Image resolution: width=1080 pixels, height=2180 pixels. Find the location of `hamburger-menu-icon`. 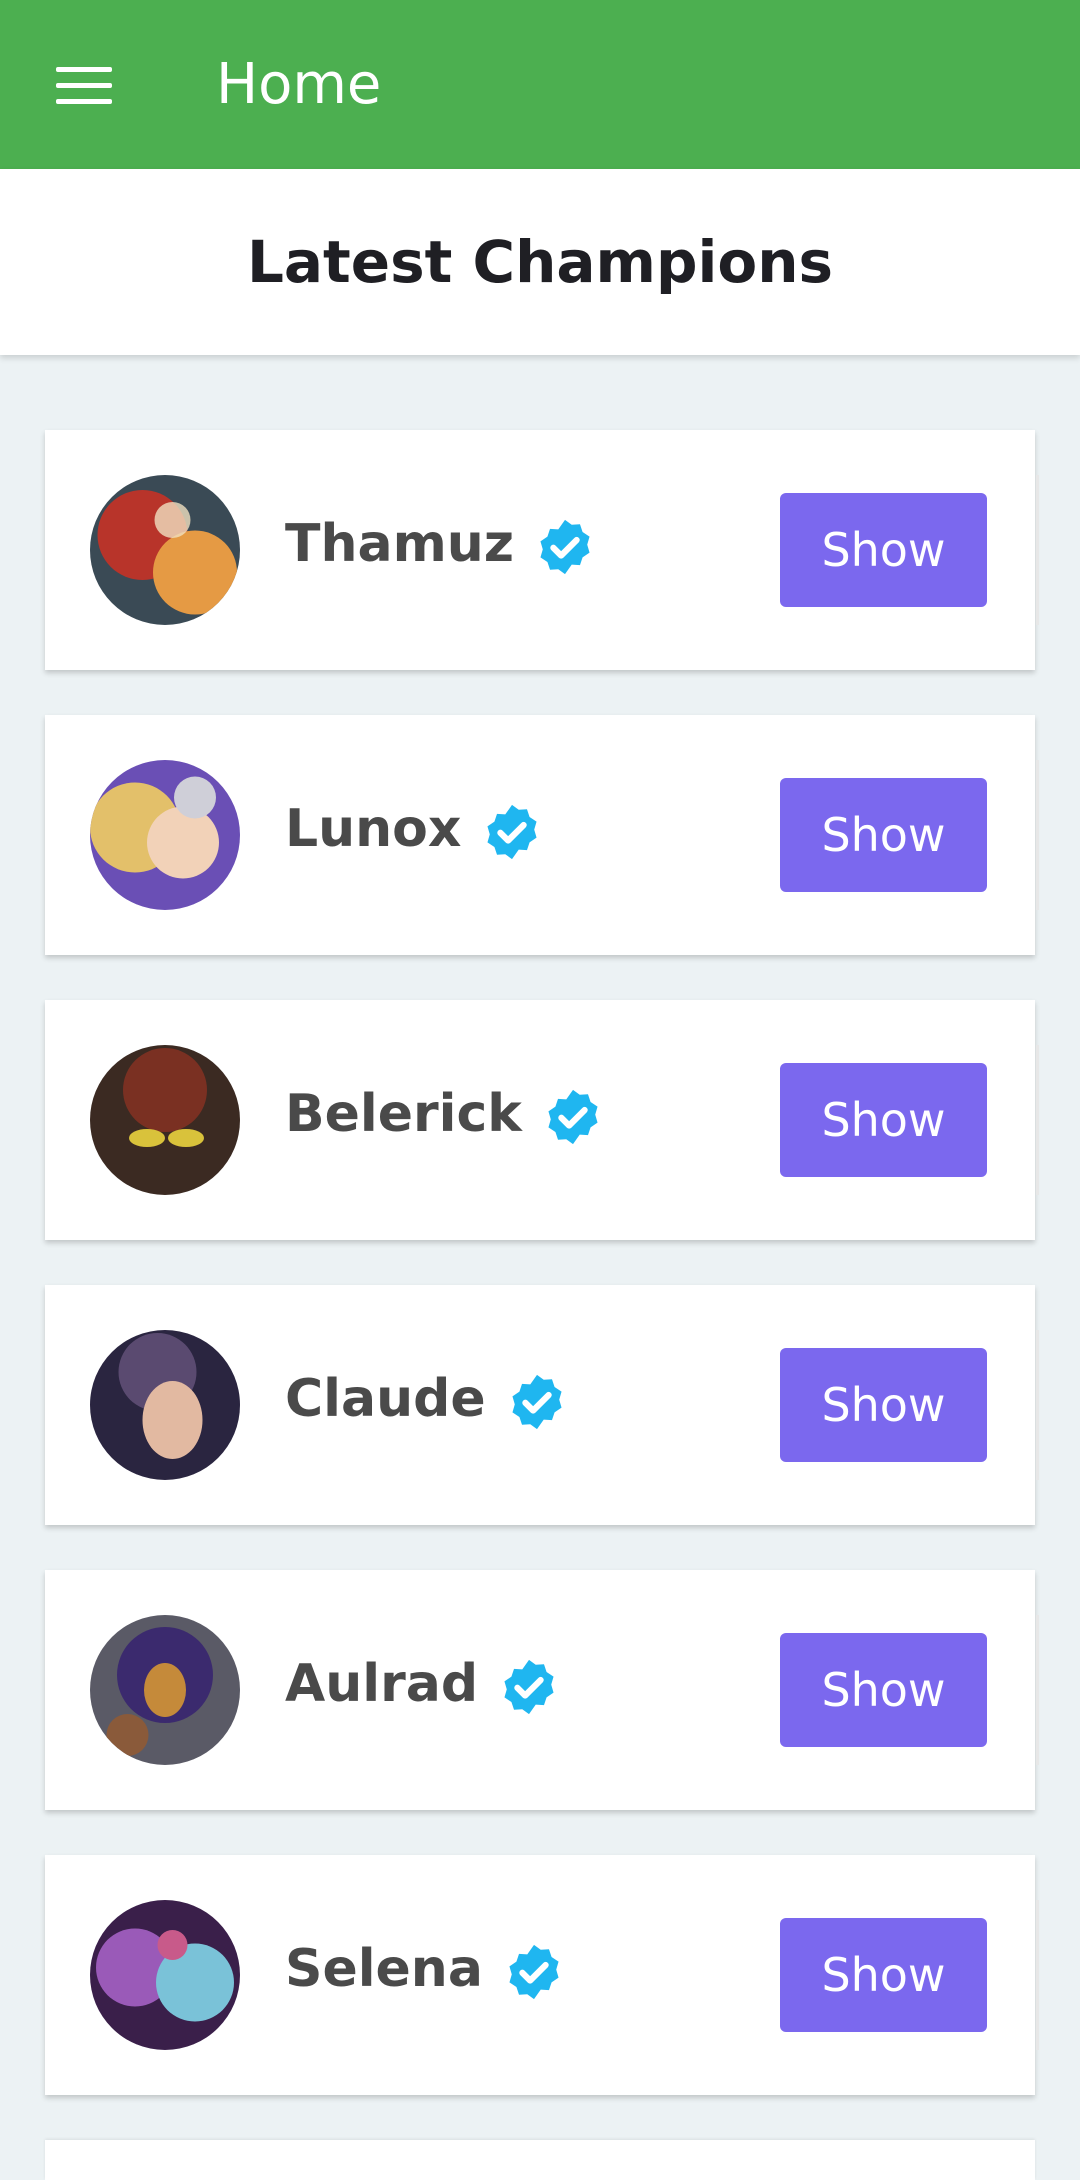

hamburger-menu-icon is located at coordinates (84, 85).